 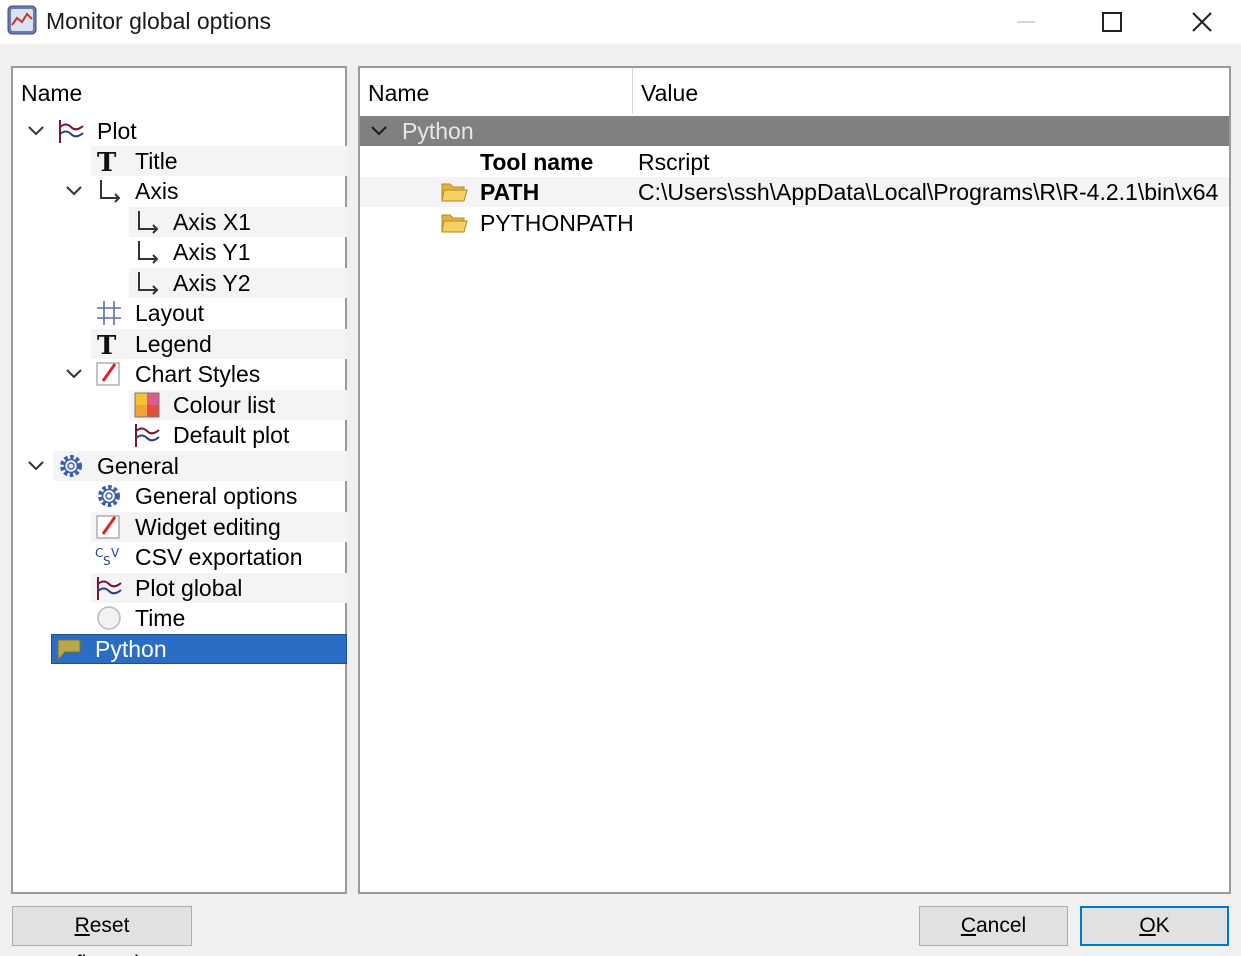 I want to click on close-icon, so click(x=1202, y=22).